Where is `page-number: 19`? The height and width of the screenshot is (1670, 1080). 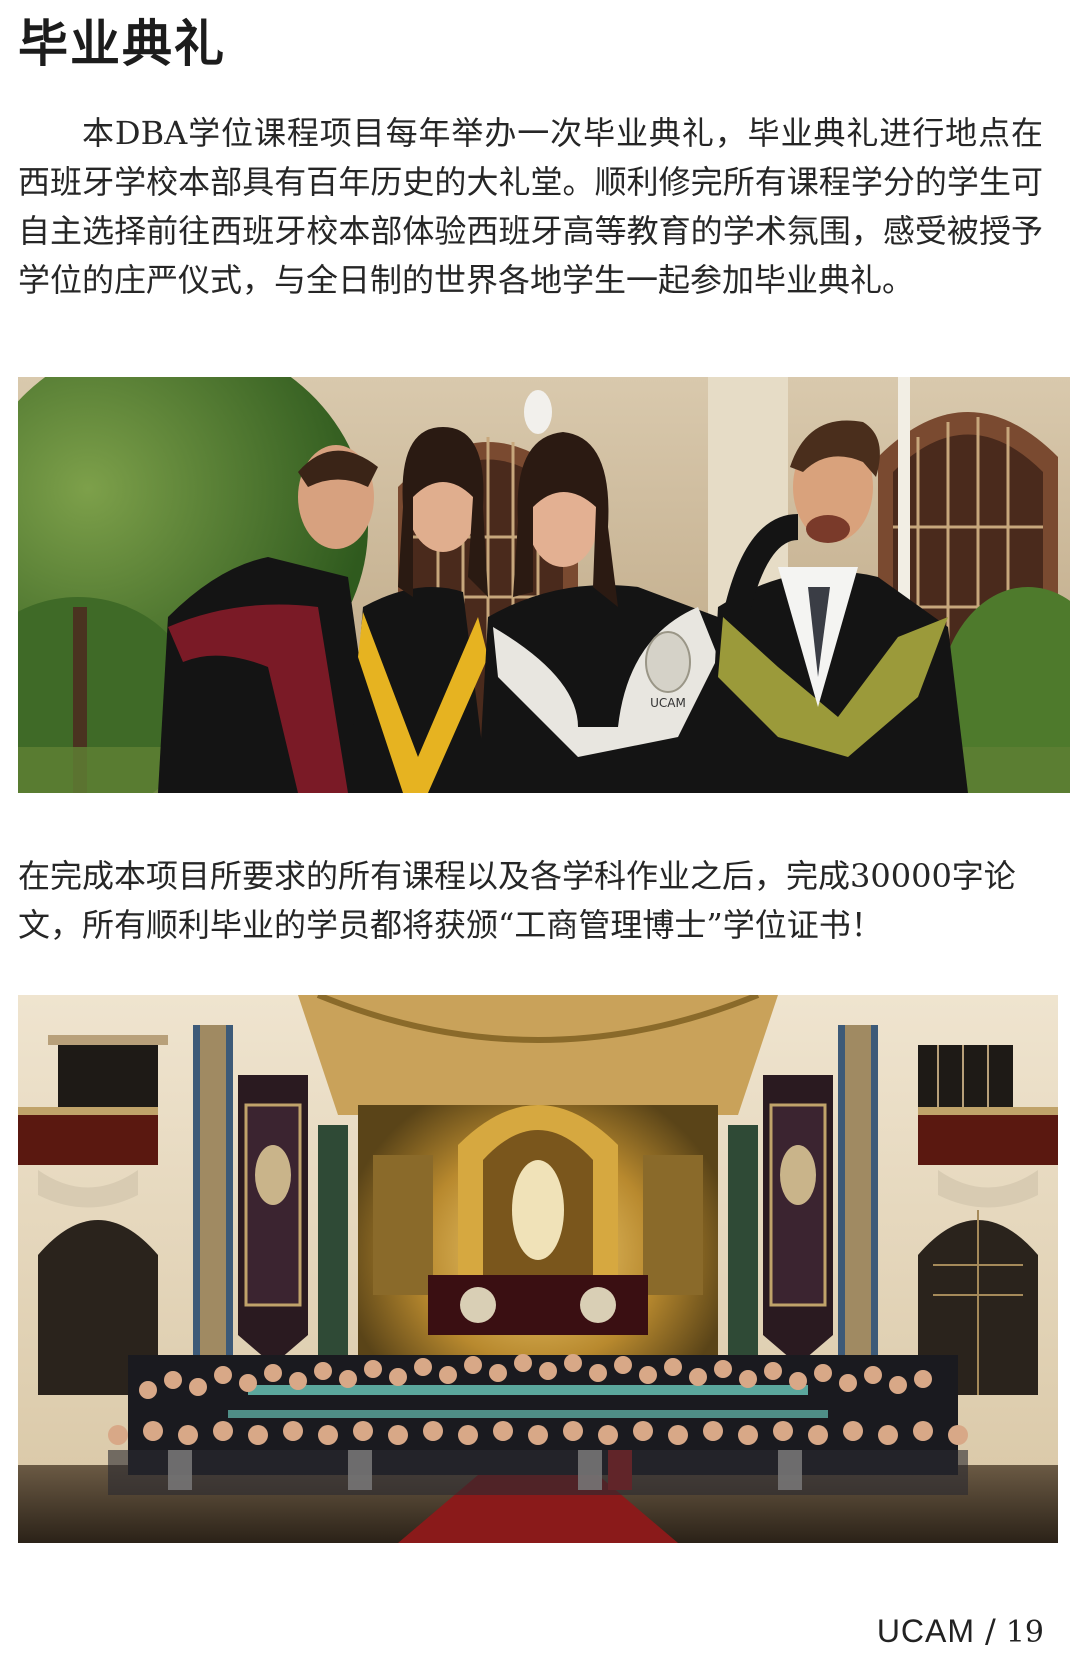 page-number: 19 is located at coordinates (1024, 1632).